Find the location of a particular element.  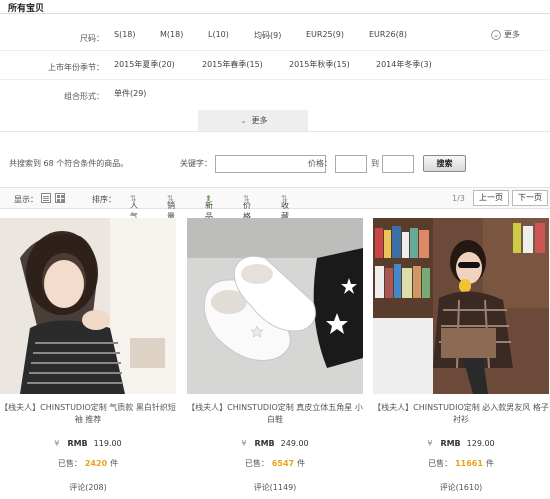

page-info: 1/3 is located at coordinates (458, 198).